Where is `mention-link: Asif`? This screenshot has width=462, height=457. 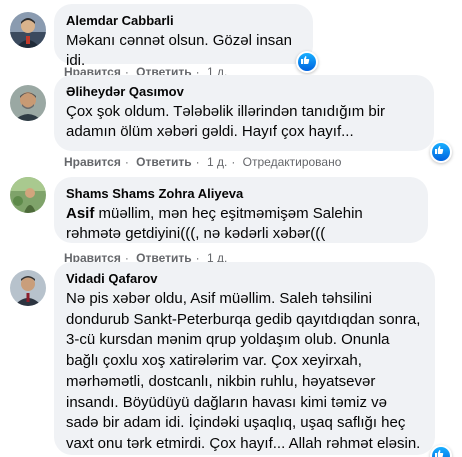
mention-link: Asif is located at coordinates (80, 213).